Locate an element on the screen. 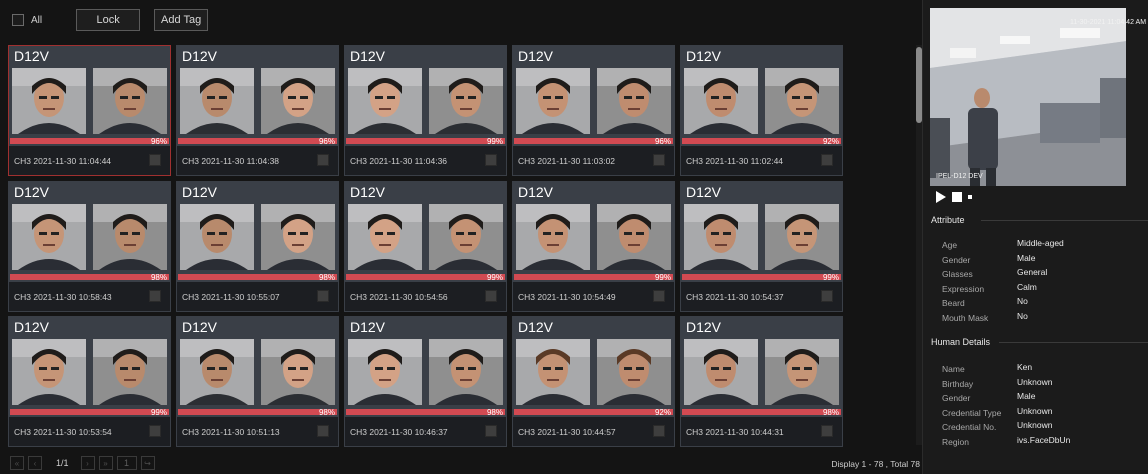  capture-card: D12V 99% CH3 2021-11-30 11:04:36 is located at coordinates (425, 110).